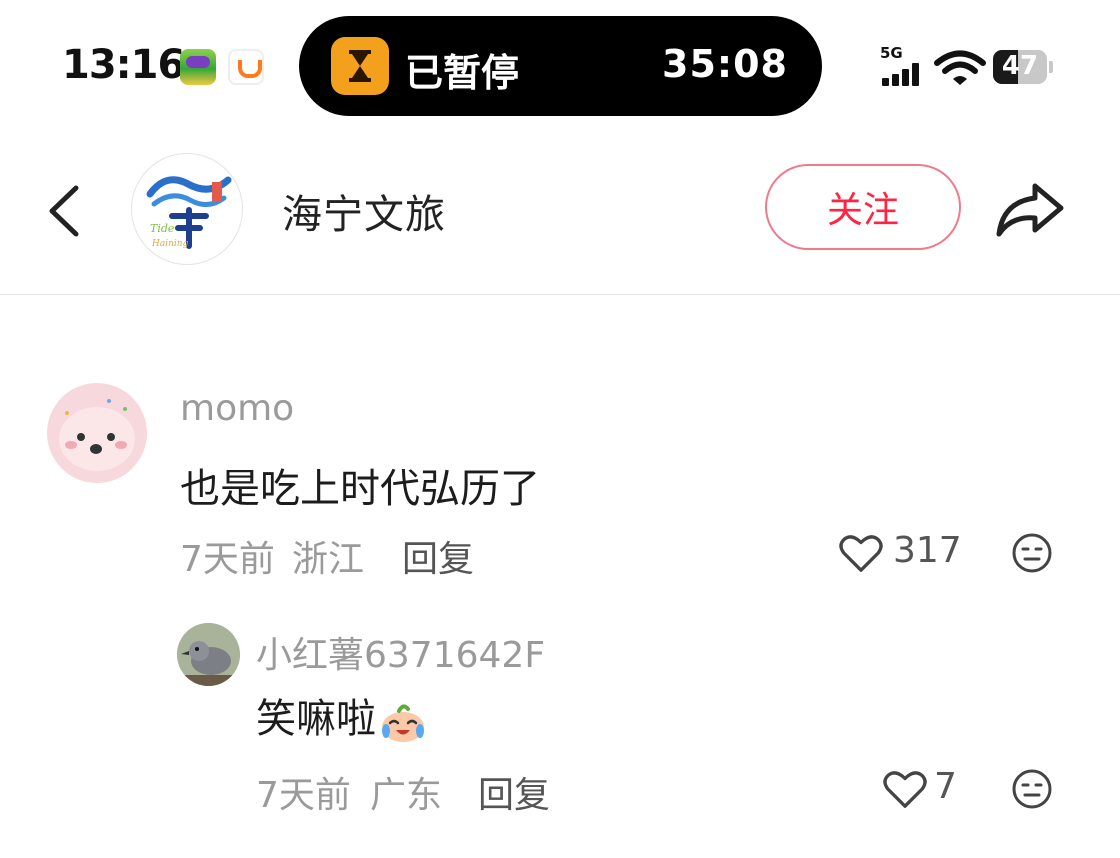 This screenshot has height=858, width=1120. I want to click on network-type: 5G, so click(891, 53).